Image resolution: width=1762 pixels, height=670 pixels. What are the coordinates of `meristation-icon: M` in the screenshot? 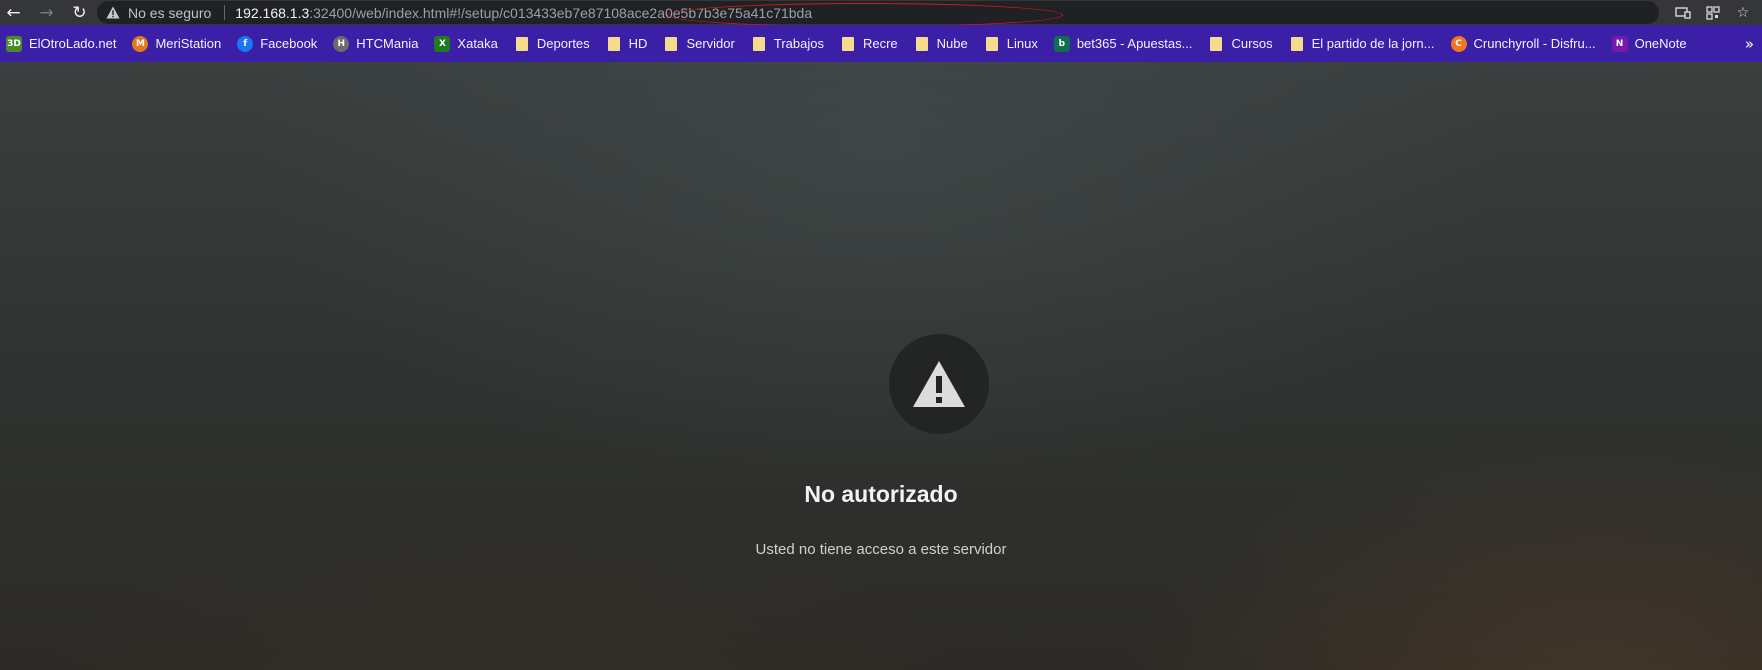 It's located at (140, 43).